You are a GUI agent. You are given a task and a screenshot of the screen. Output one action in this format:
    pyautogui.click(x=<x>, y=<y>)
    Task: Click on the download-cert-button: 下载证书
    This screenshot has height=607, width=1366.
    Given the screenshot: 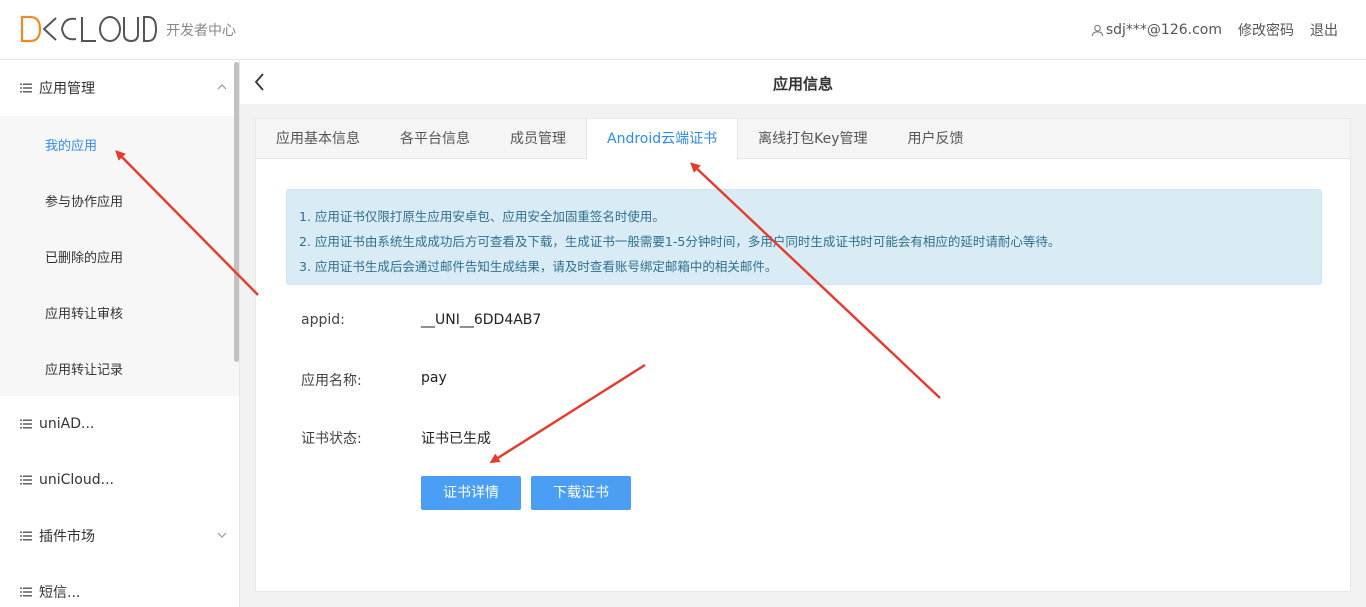 What is the action you would take?
    pyautogui.click(x=581, y=493)
    